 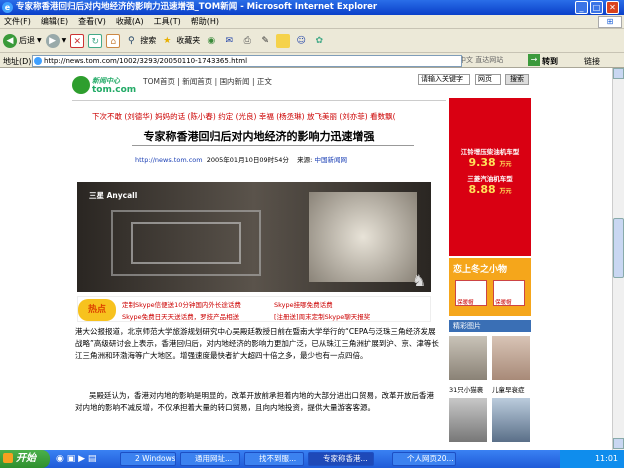 I want to click on system-tray: 11:01, so click(x=592, y=459).